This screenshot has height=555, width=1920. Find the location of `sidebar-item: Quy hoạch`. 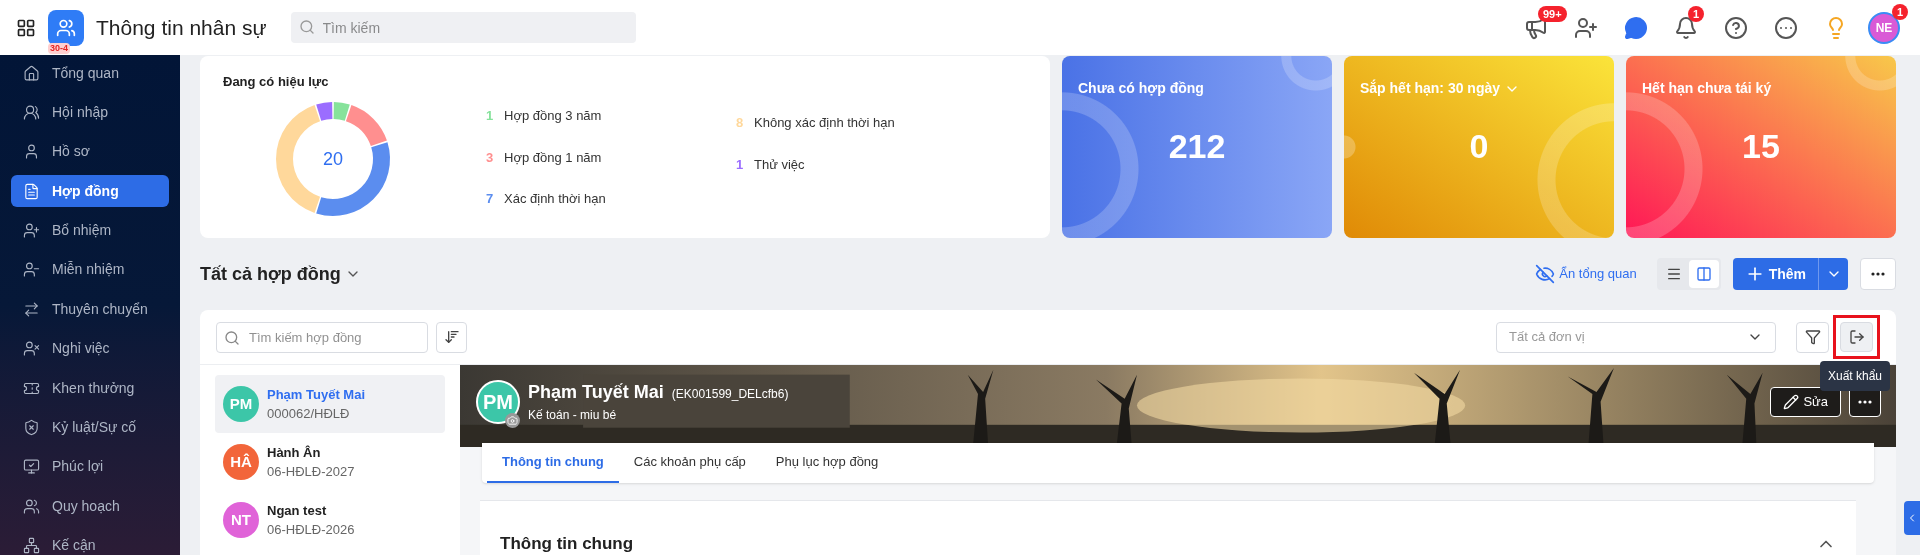

sidebar-item: Quy hoạch is located at coordinates (90, 506).